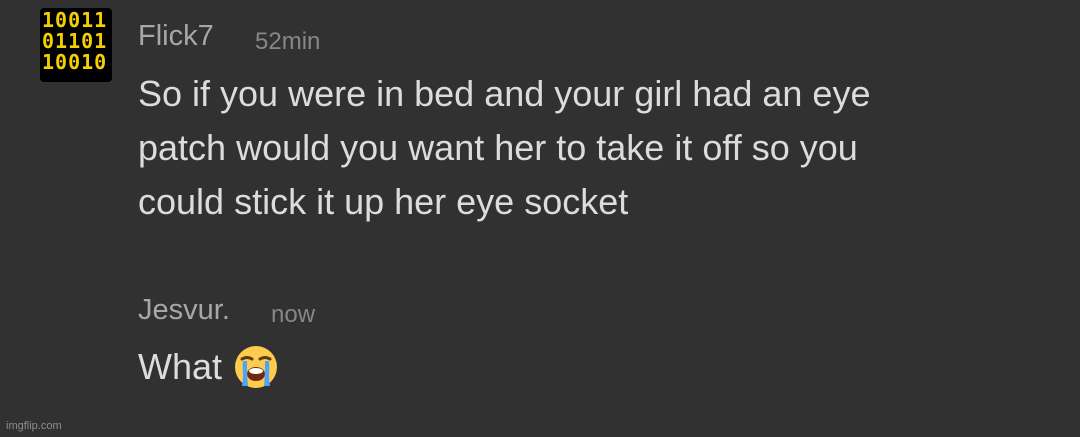 This screenshot has width=1080, height=437. I want to click on binary-avatar-icon: 10011 01101 10010, so click(75, 41).